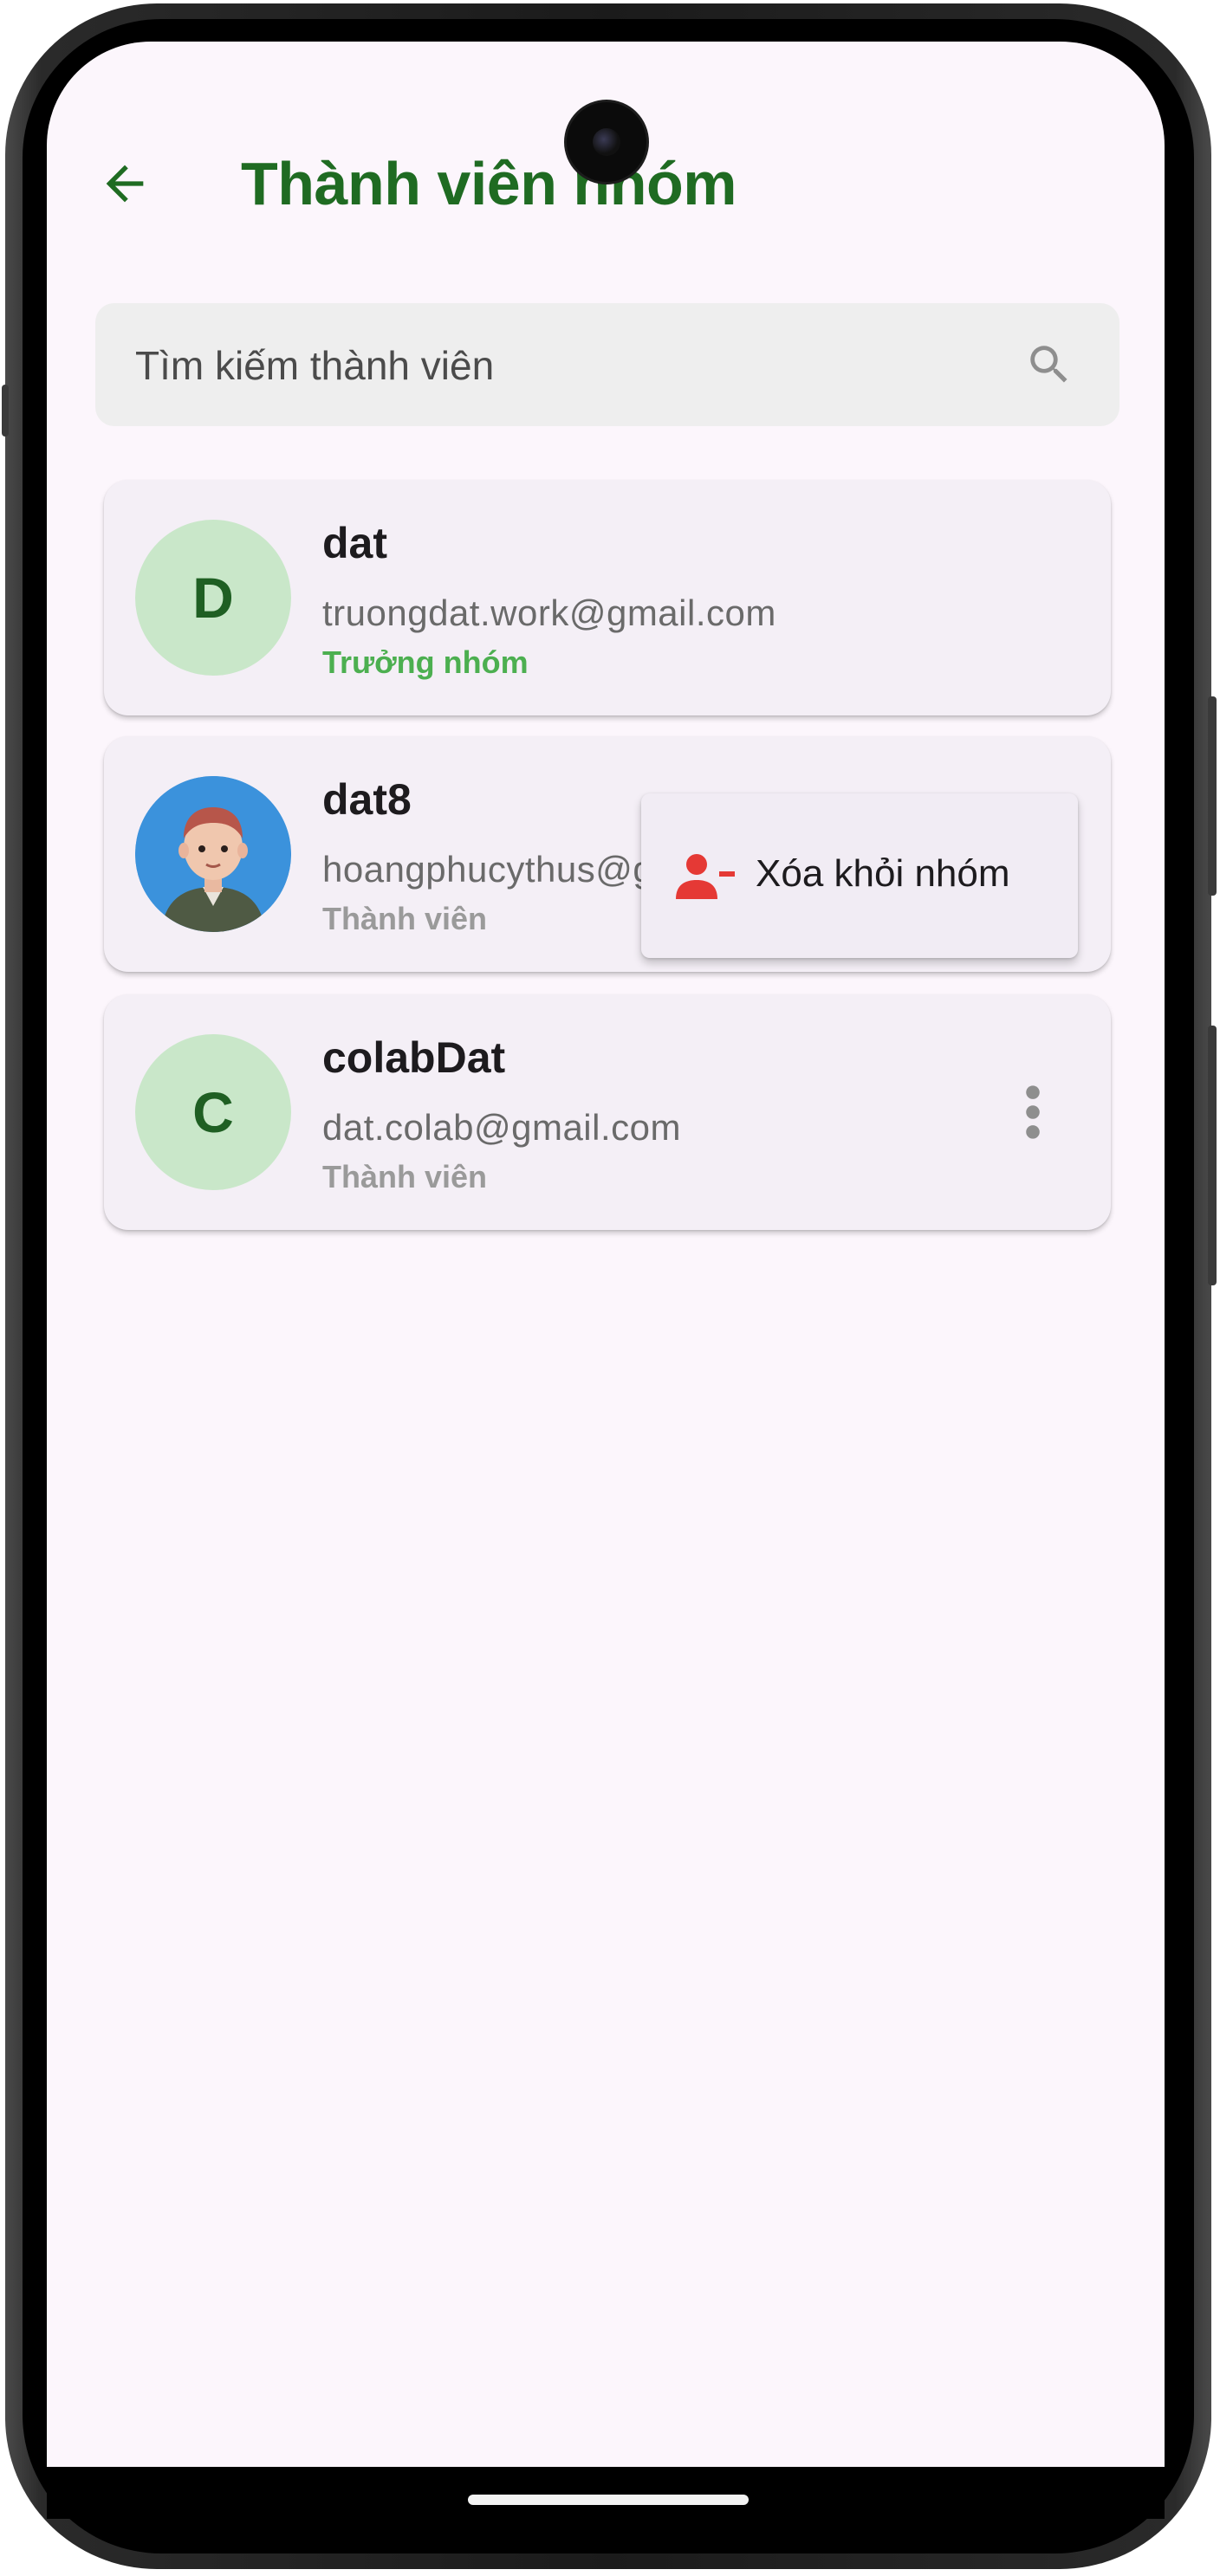  I want to click on front-camera, so click(606, 142).